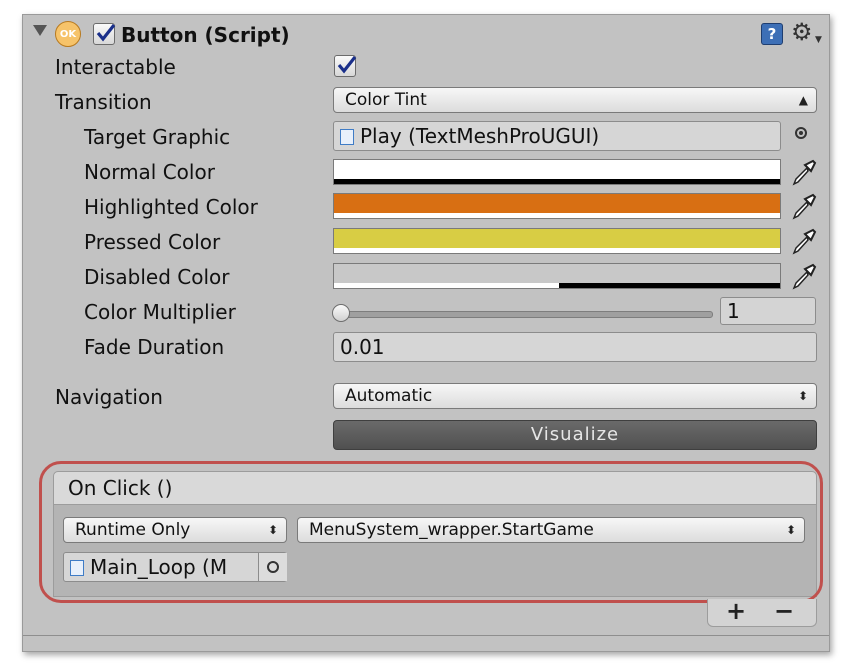 The width and height of the screenshot is (850, 667). I want to click on color-multiplier-slider-thumb, so click(341, 313).